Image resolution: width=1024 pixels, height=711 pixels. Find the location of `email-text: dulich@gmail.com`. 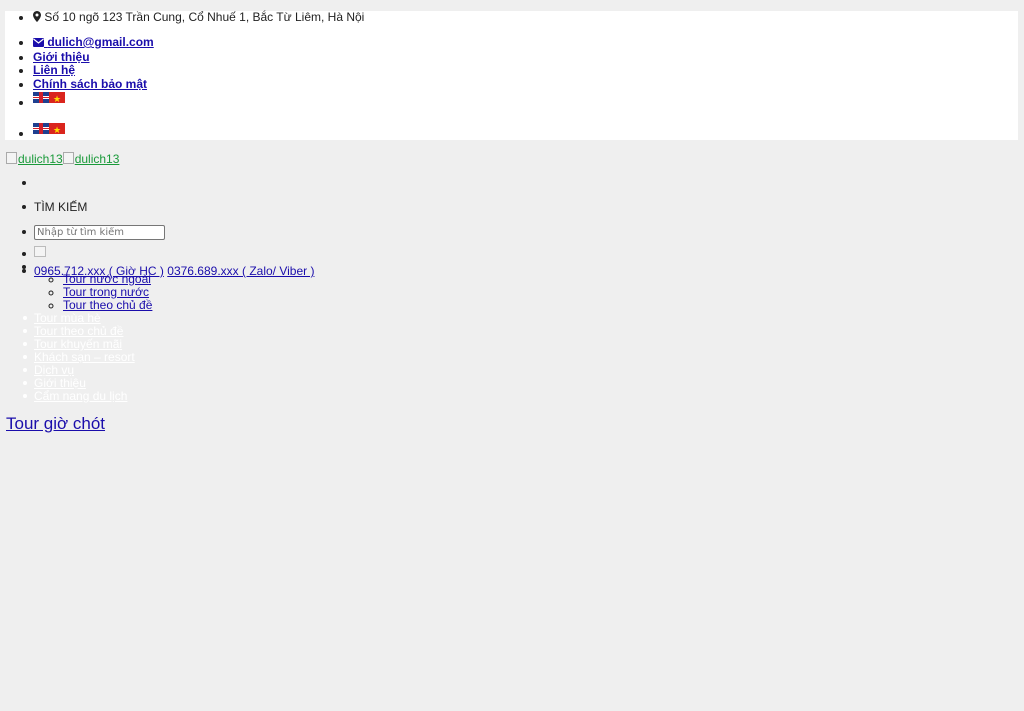

email-text: dulich@gmail.com is located at coordinates (100, 42).